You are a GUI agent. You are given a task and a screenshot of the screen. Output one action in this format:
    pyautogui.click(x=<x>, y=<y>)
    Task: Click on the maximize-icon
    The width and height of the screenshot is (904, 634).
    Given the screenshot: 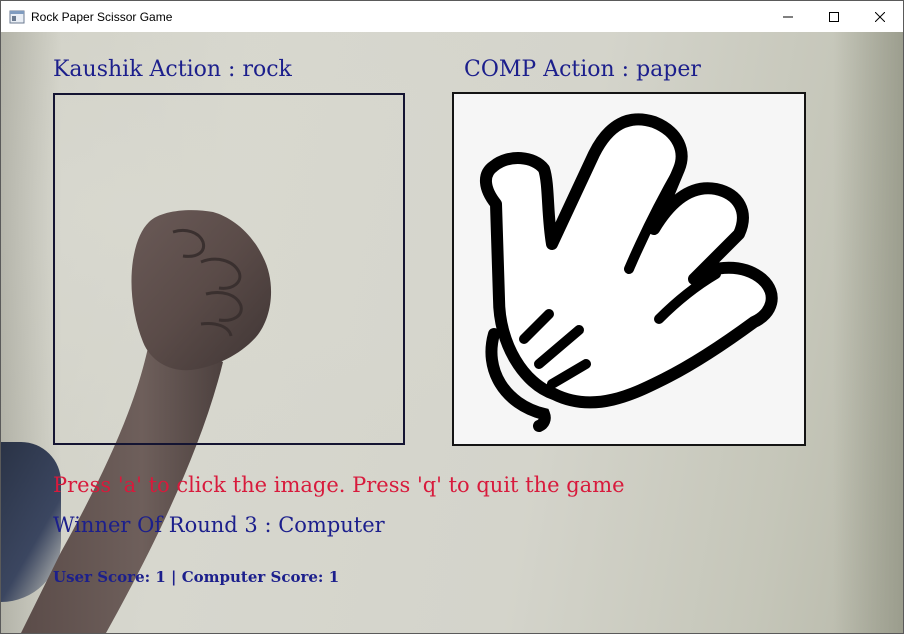 What is the action you would take?
    pyautogui.click(x=834, y=16)
    